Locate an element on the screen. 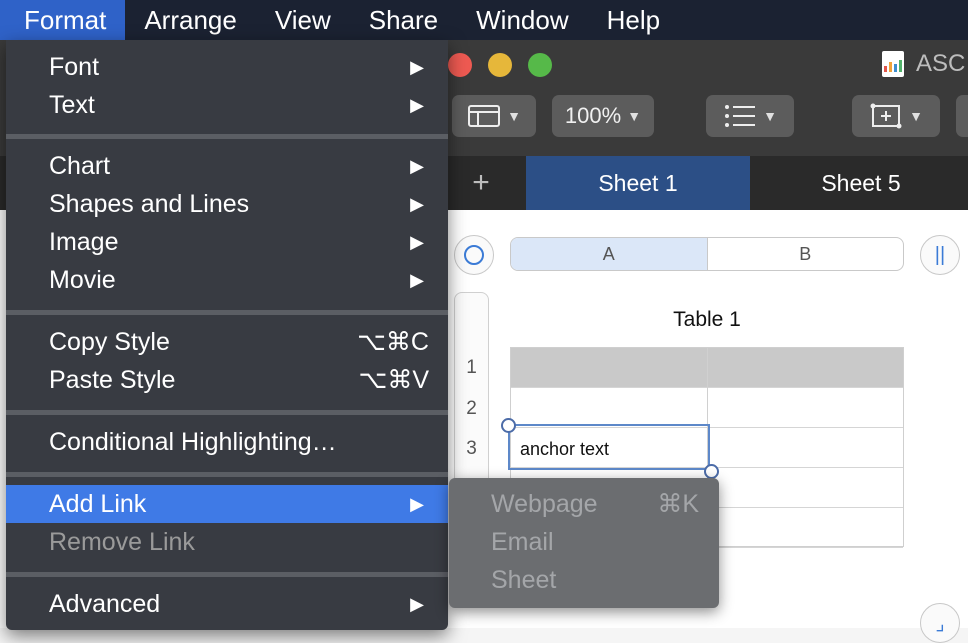 The image size is (968, 643). menu-item-movie: Movie ▶ is located at coordinates (227, 280).